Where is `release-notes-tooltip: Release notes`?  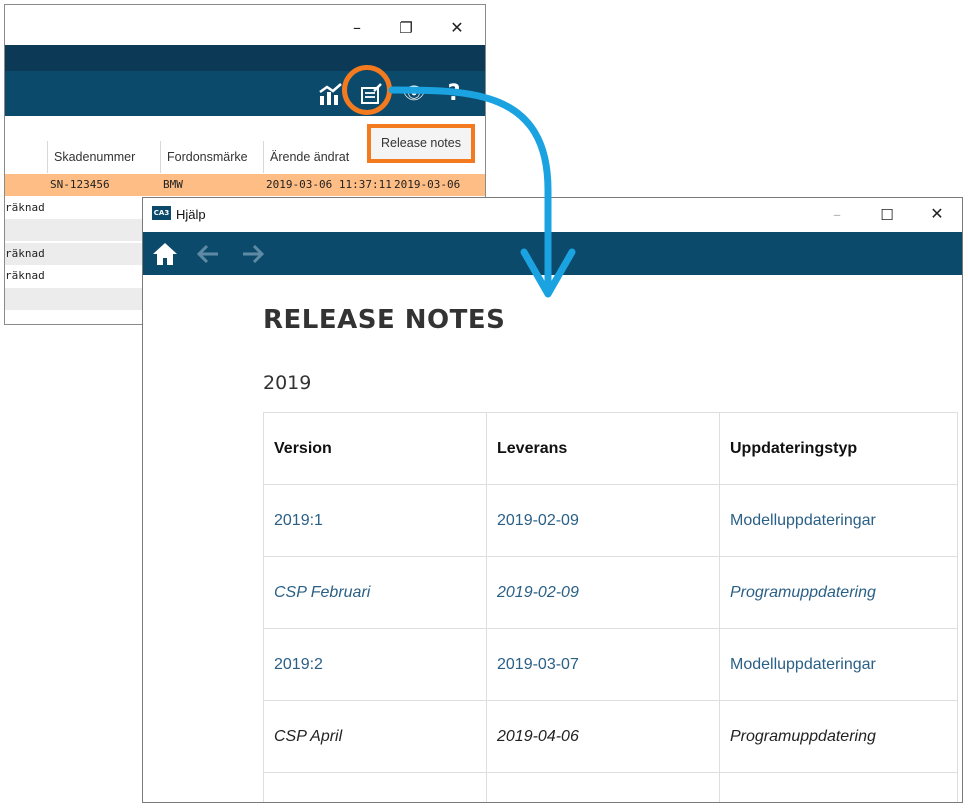 release-notes-tooltip: Release notes is located at coordinates (421, 143).